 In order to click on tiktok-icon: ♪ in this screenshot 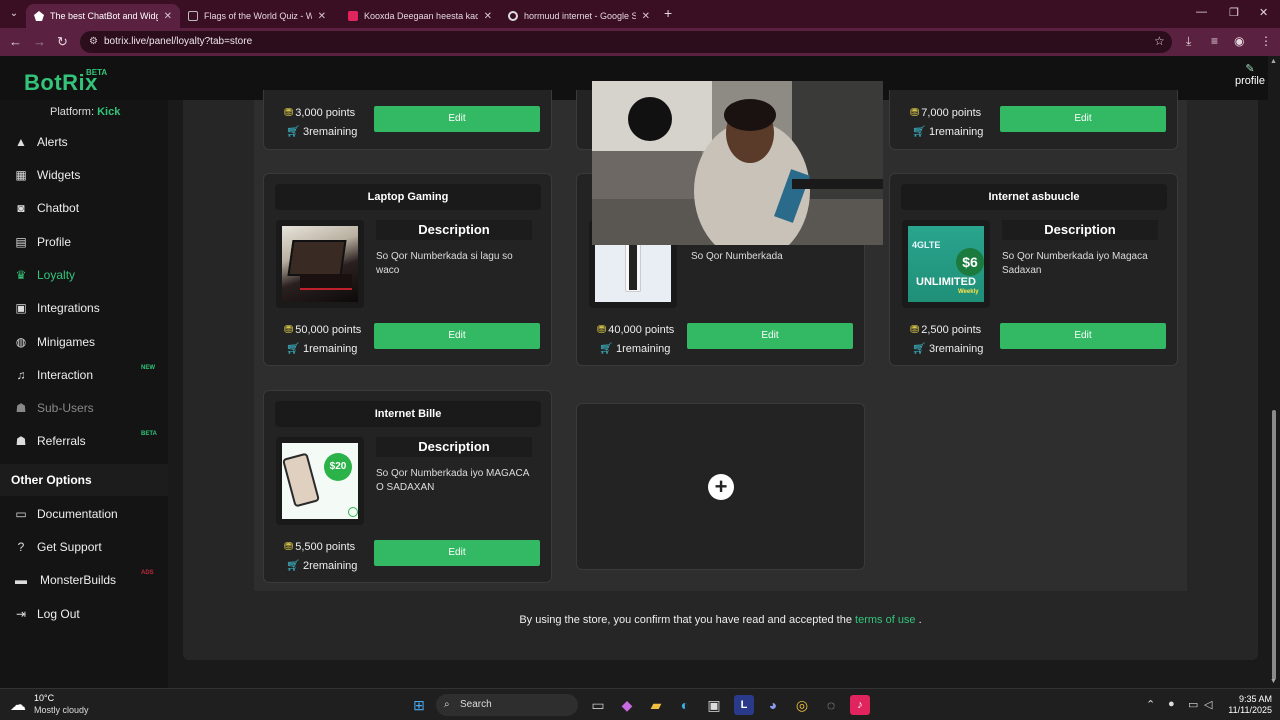, I will do `click(860, 705)`.